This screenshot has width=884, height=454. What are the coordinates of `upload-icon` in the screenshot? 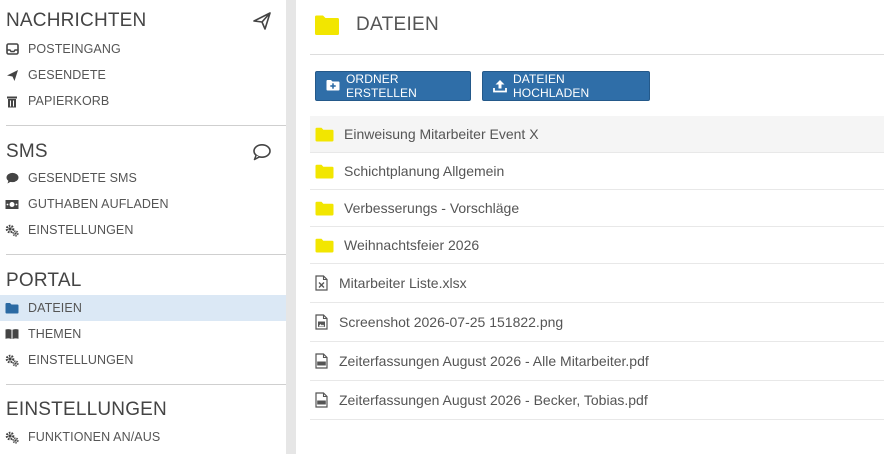 It's located at (500, 86).